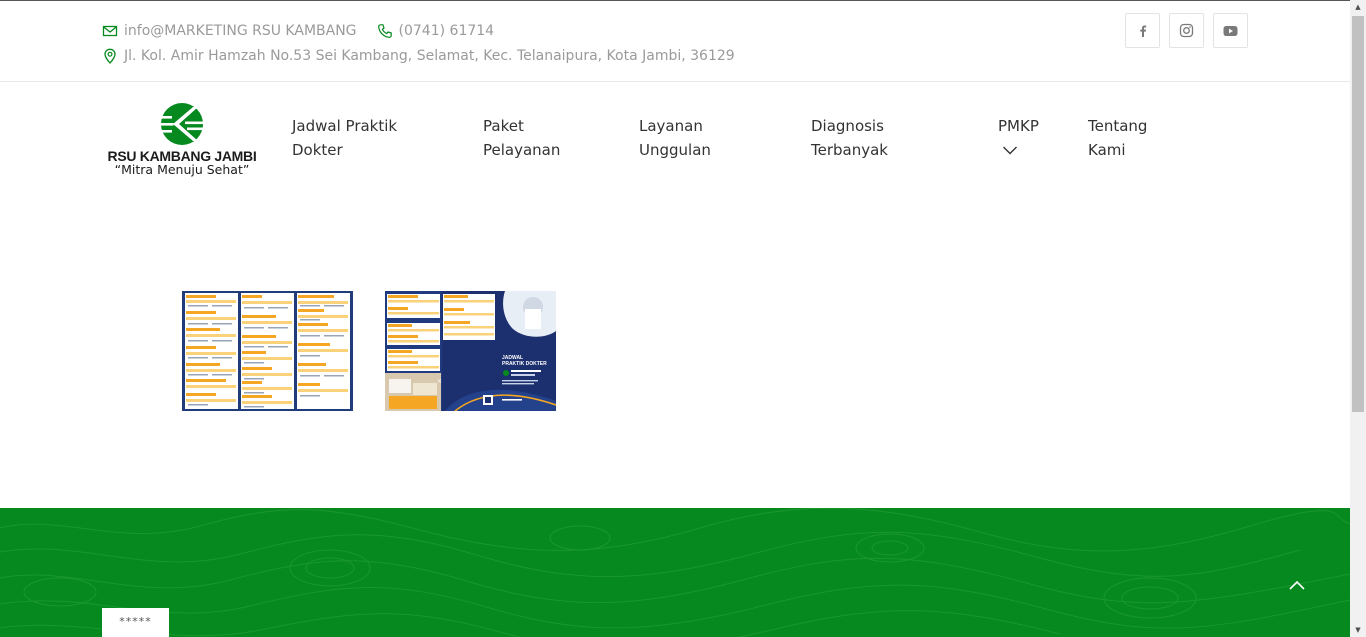 This screenshot has height=637, width=1366. I want to click on phone-number: (0741) 61714, so click(446, 31).